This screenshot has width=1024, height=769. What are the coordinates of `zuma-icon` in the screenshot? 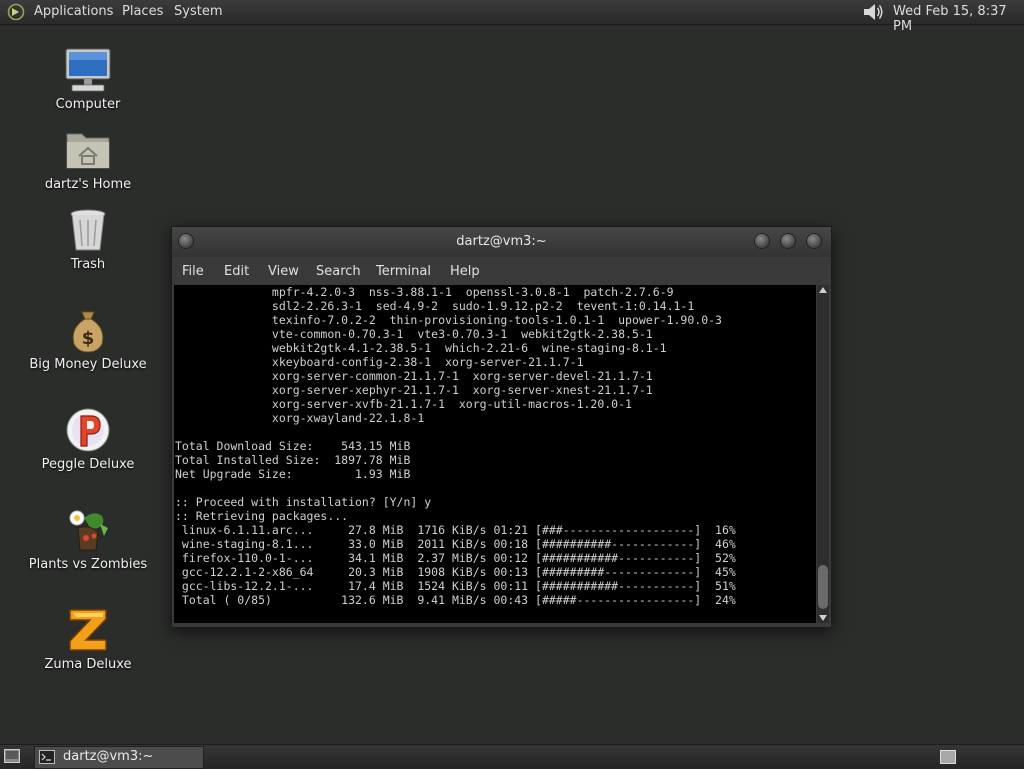 It's located at (88, 630).